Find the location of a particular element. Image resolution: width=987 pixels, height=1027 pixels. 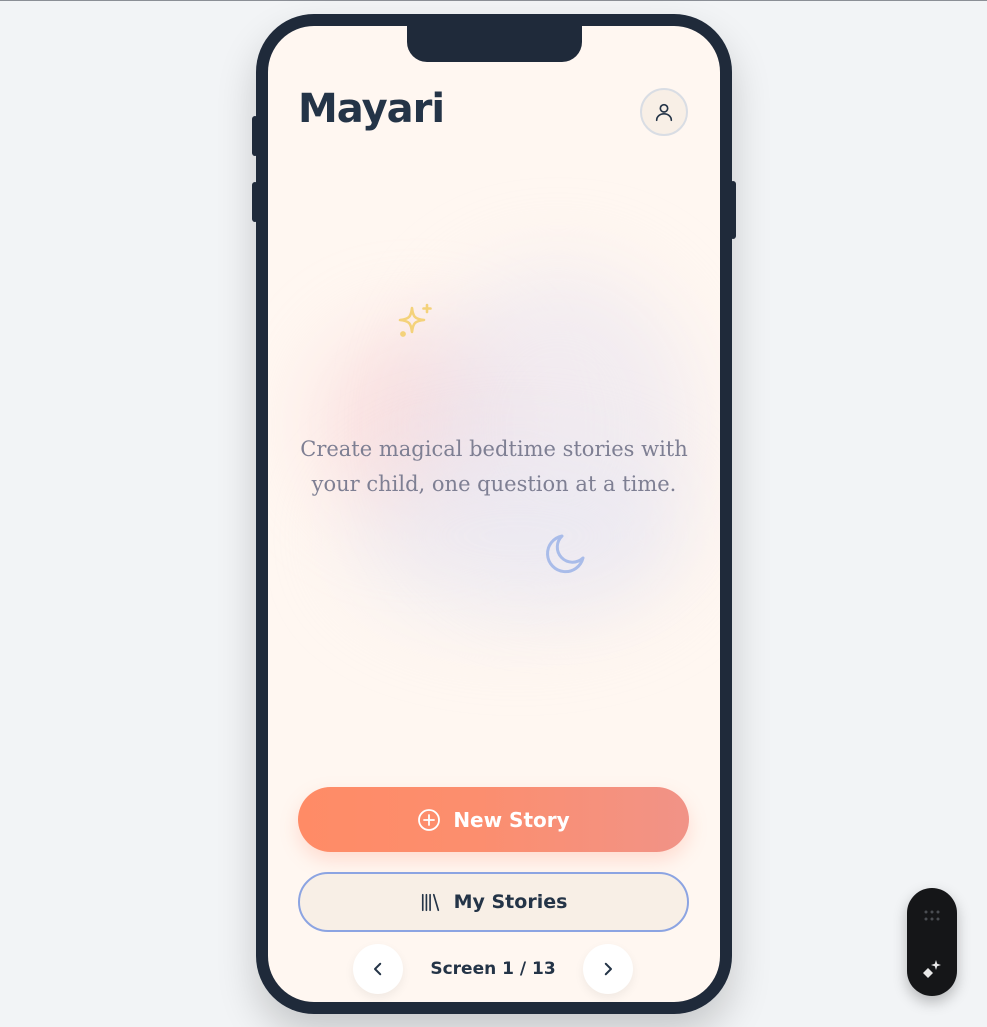

chevron-left-icon is located at coordinates (378, 969).